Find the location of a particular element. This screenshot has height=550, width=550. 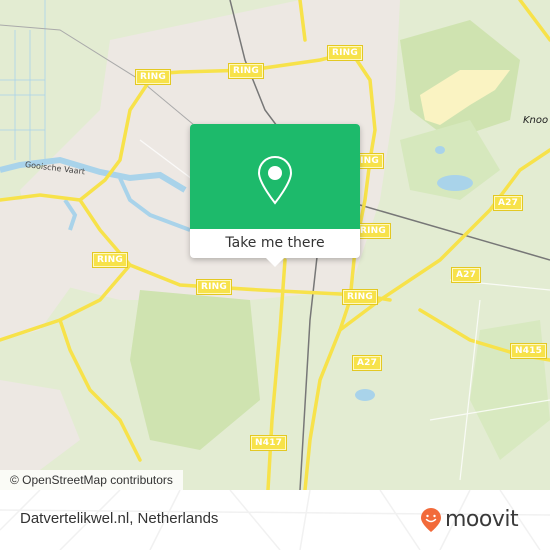

road-label: N415 is located at coordinates (529, 351).